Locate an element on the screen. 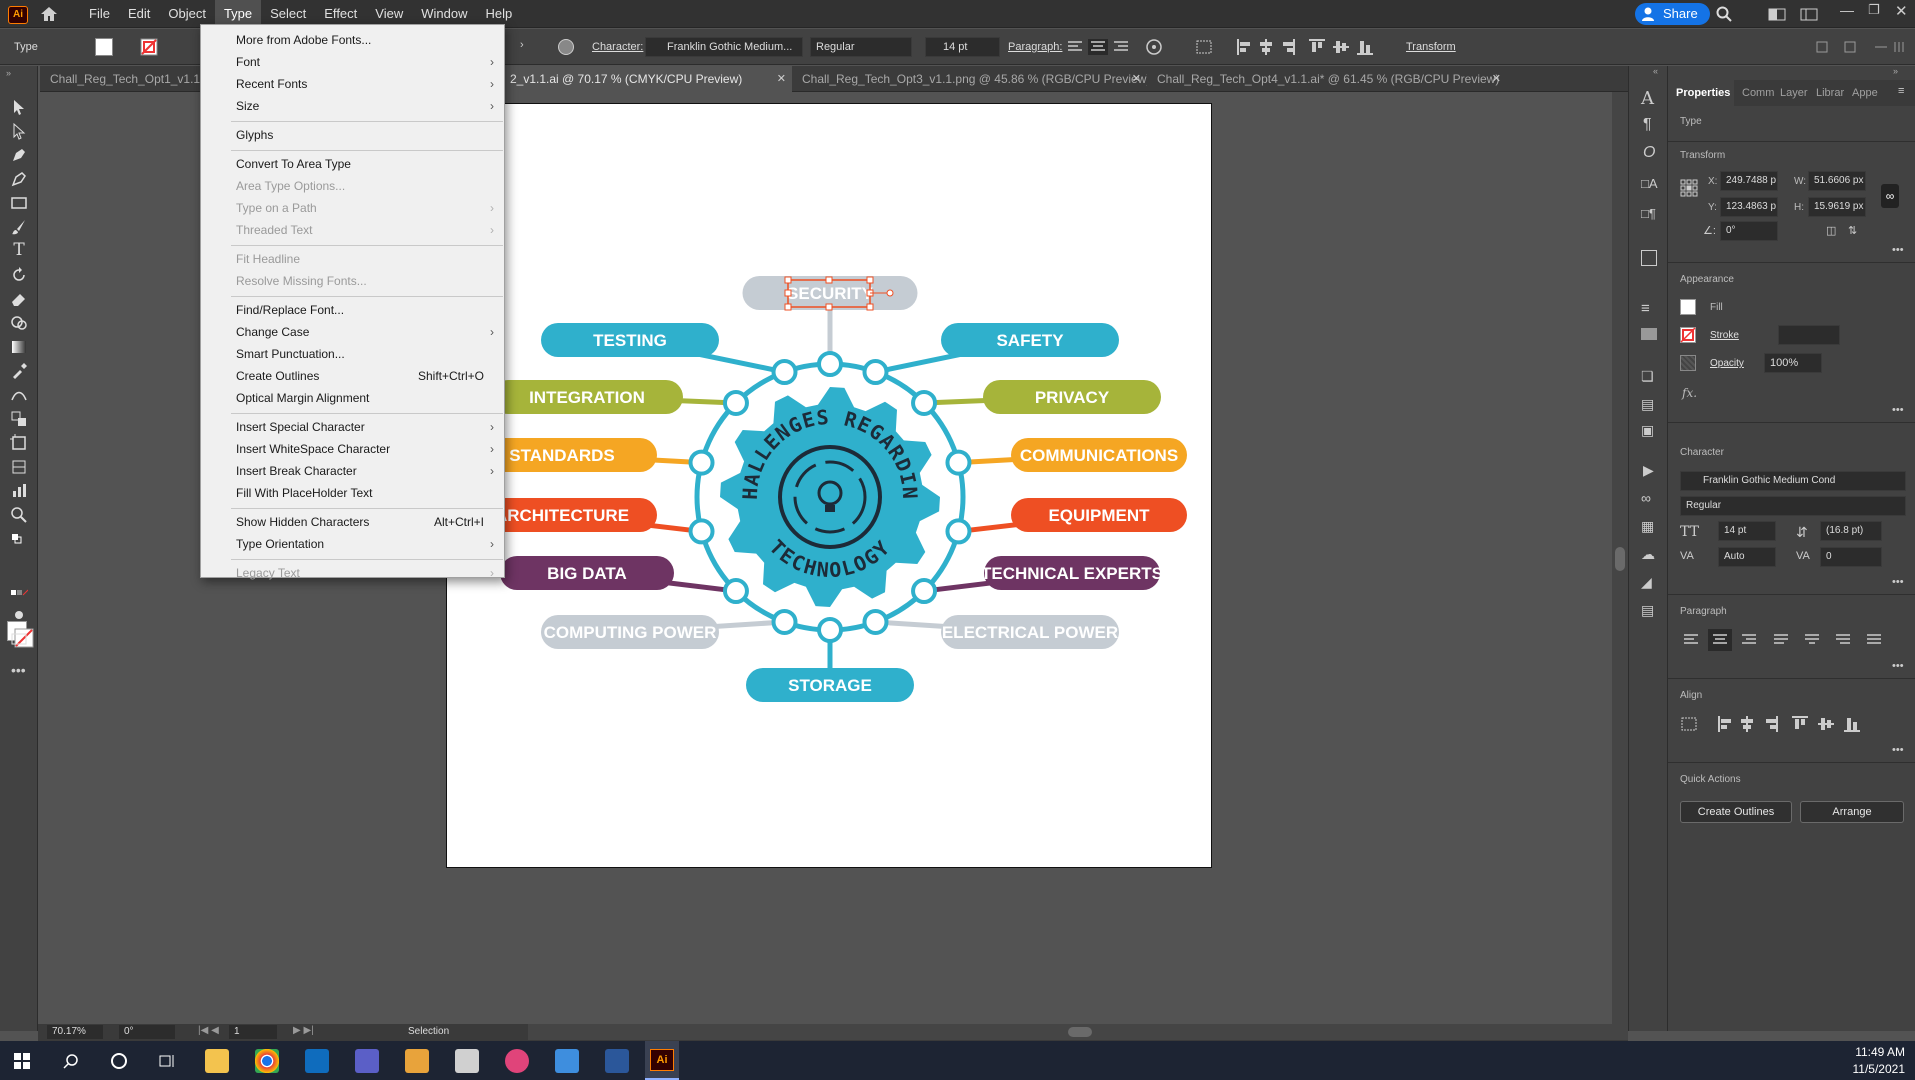  paragraph-align-buttons is located at coordinates (1794, 640).